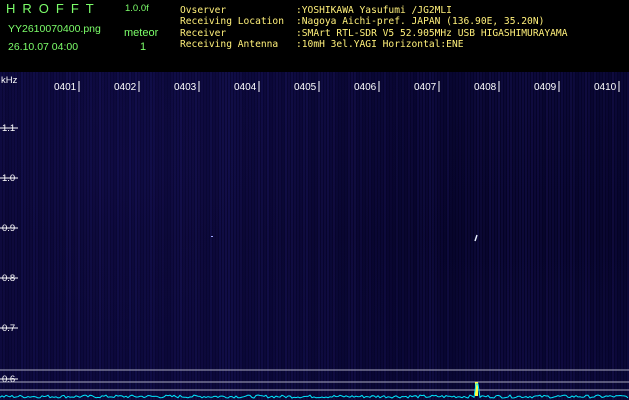 Image resolution: width=629 pixels, height=400 pixels. What do you see at coordinates (305, 87) in the screenshot?
I see `time-label: 0405` at bounding box center [305, 87].